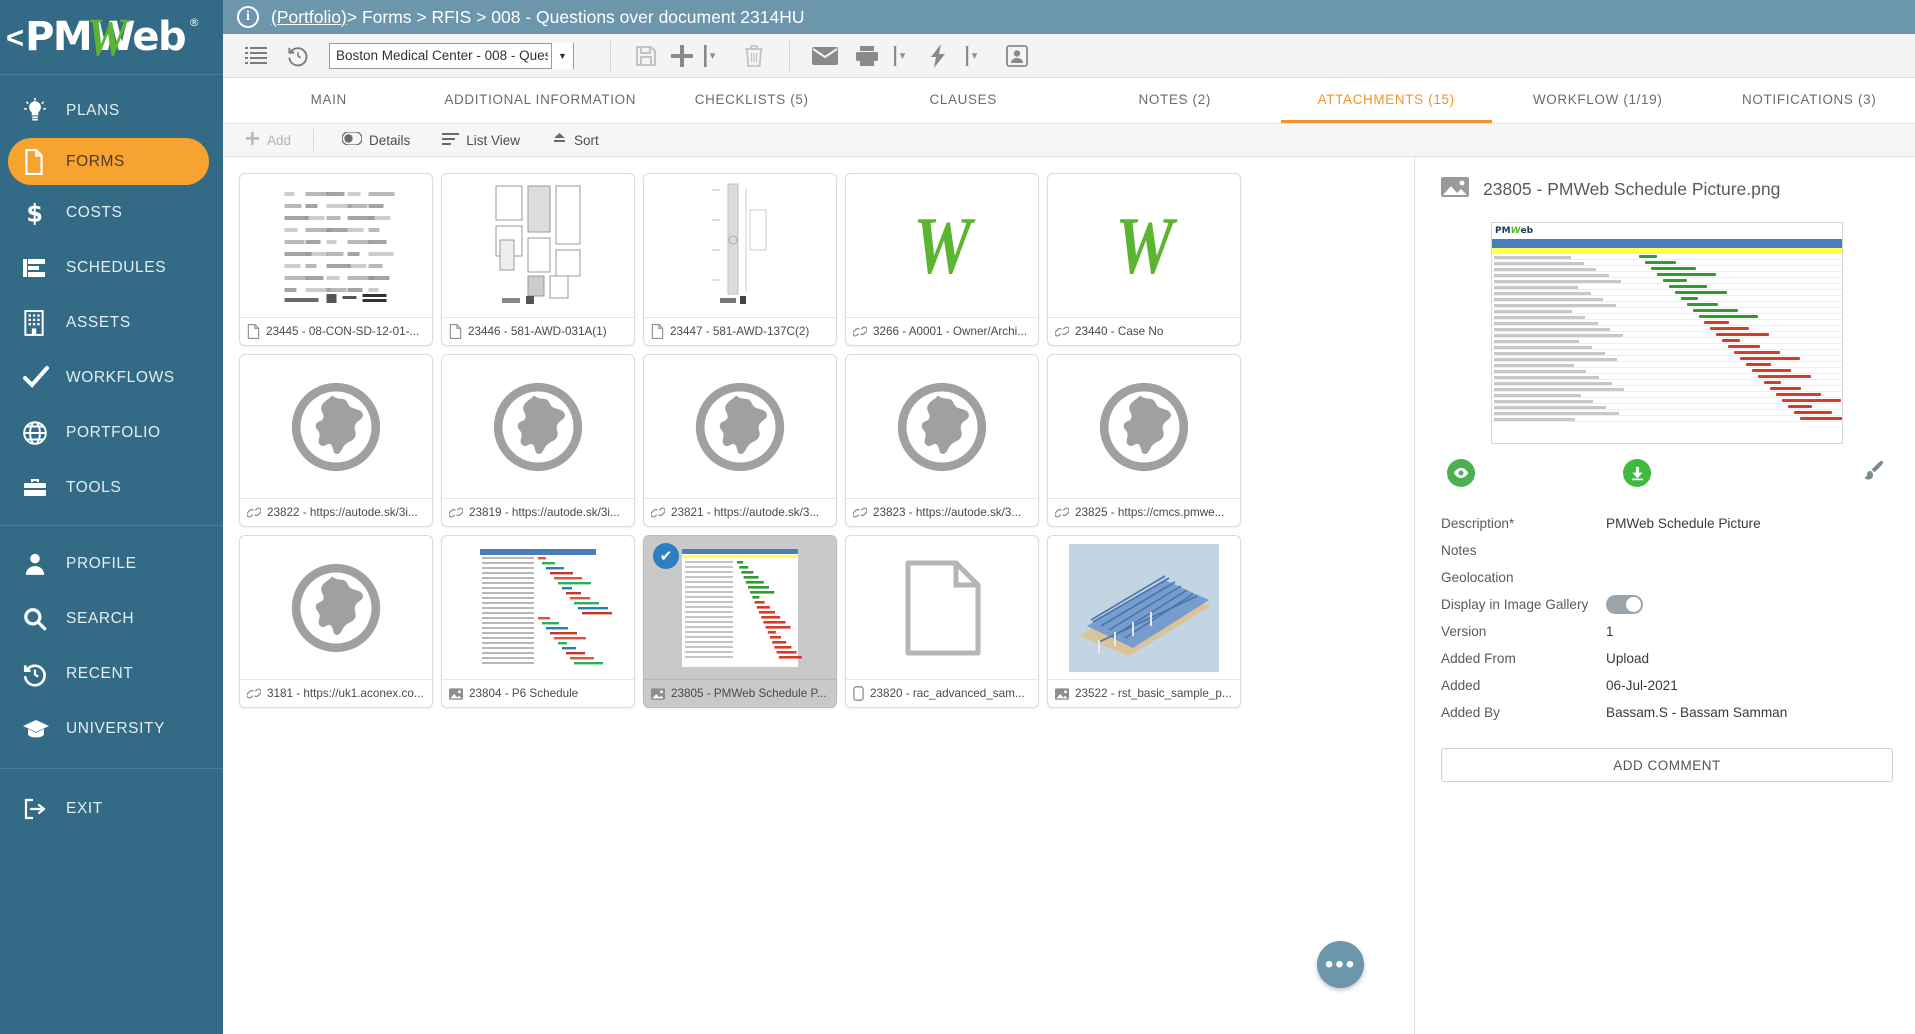 The width and height of the screenshot is (1915, 1034). What do you see at coordinates (93, 110) in the screenshot?
I see `sidebar-item-label: PLANS` at bounding box center [93, 110].